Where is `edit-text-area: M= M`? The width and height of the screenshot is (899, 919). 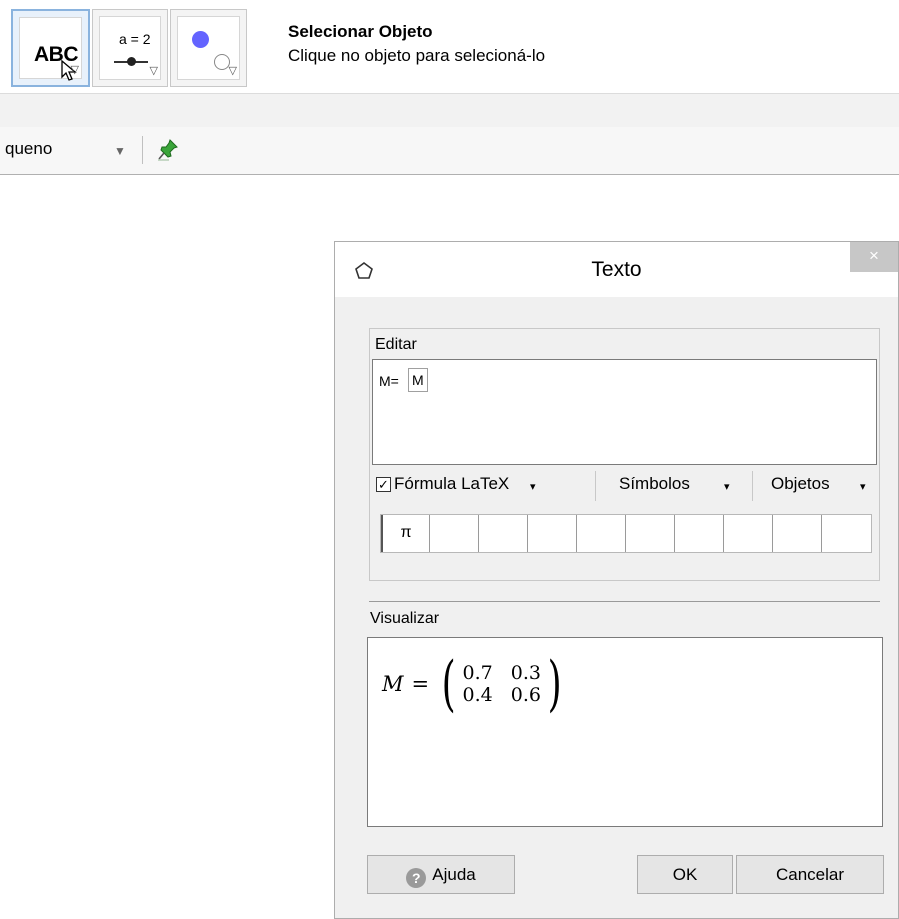
edit-text-area: M= M is located at coordinates (624, 412).